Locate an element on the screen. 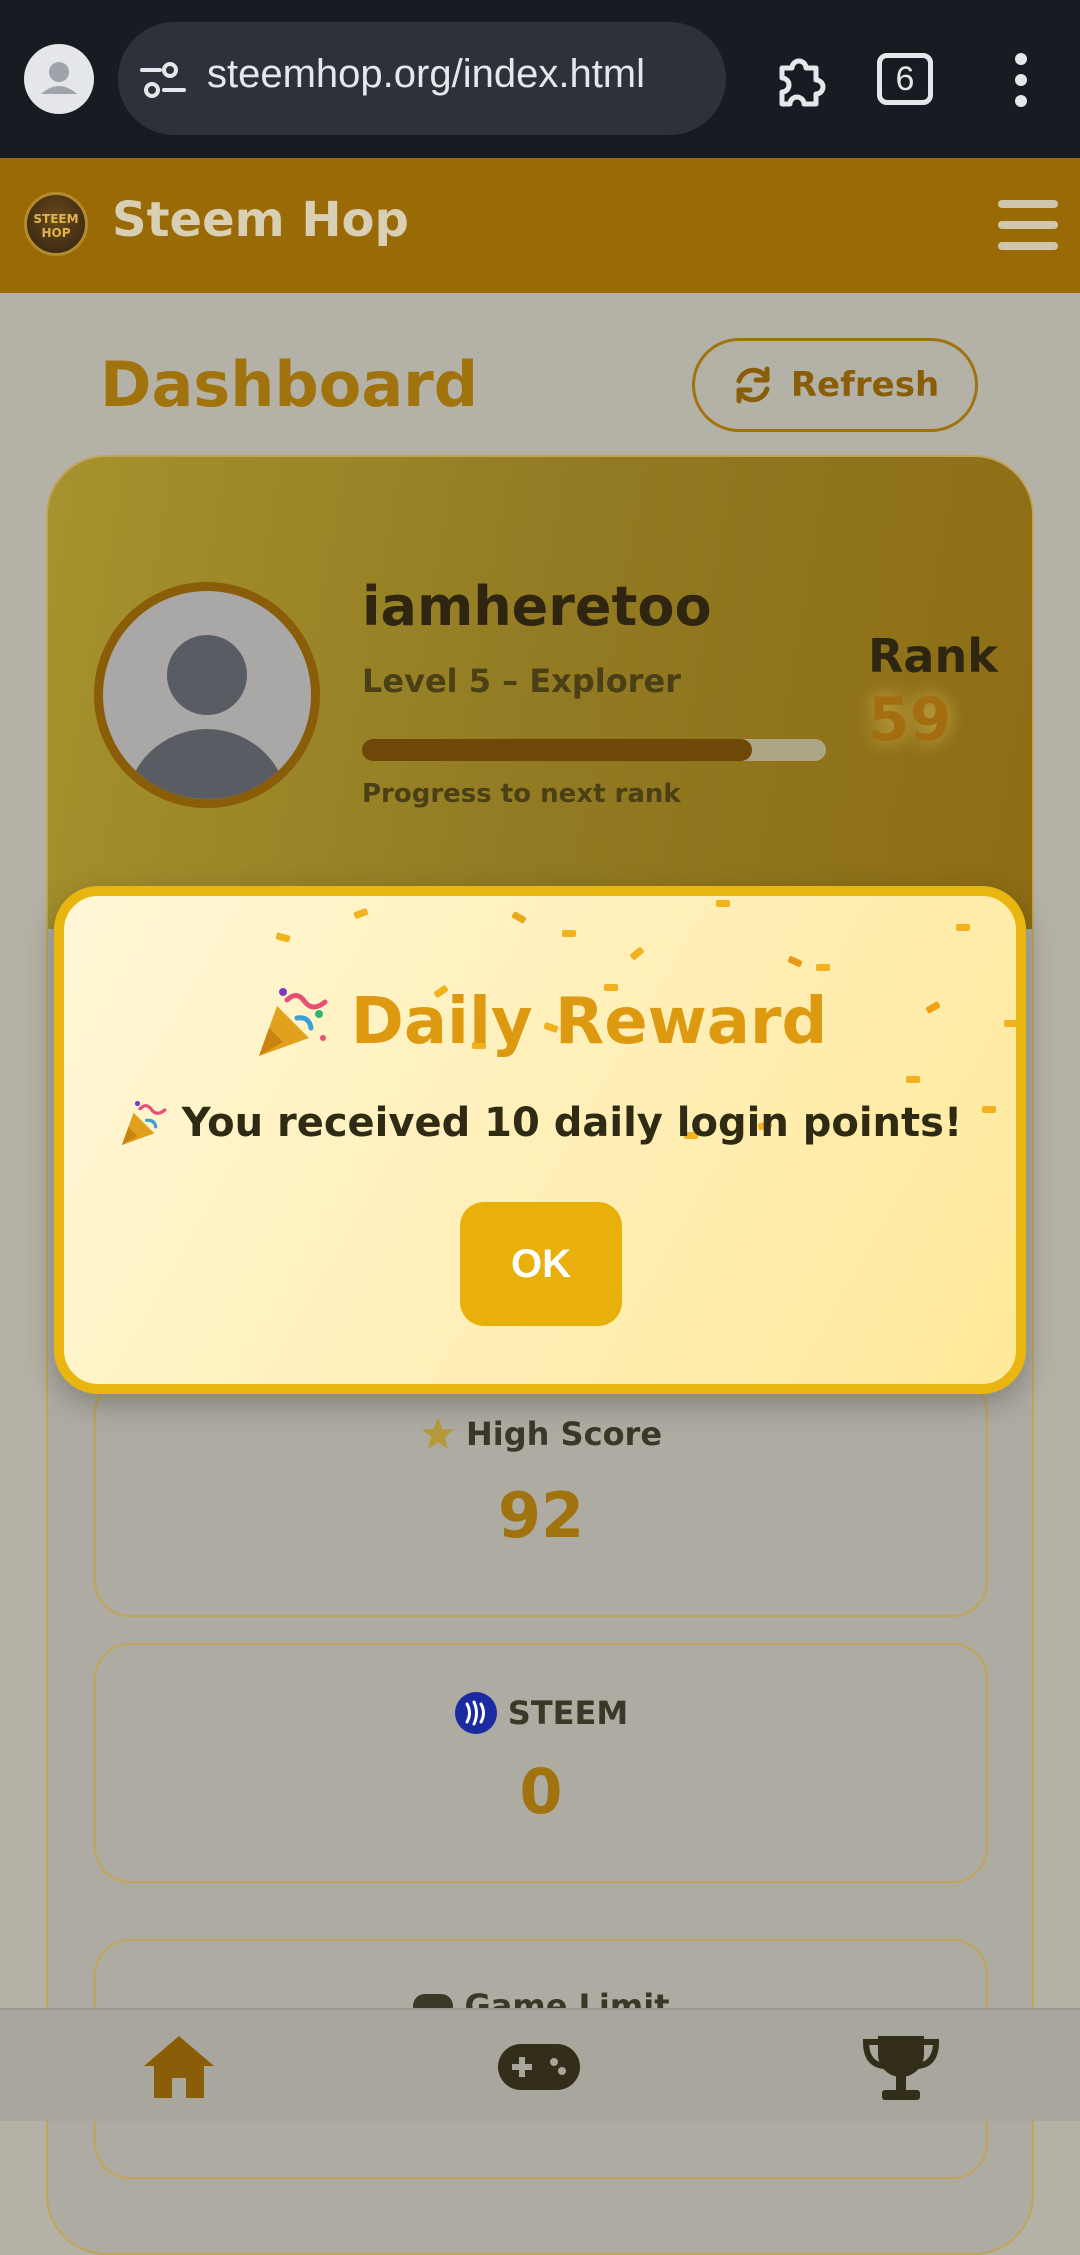 This screenshot has width=1080, height=2255. tab-switcher-button: 6 is located at coordinates (905, 79).